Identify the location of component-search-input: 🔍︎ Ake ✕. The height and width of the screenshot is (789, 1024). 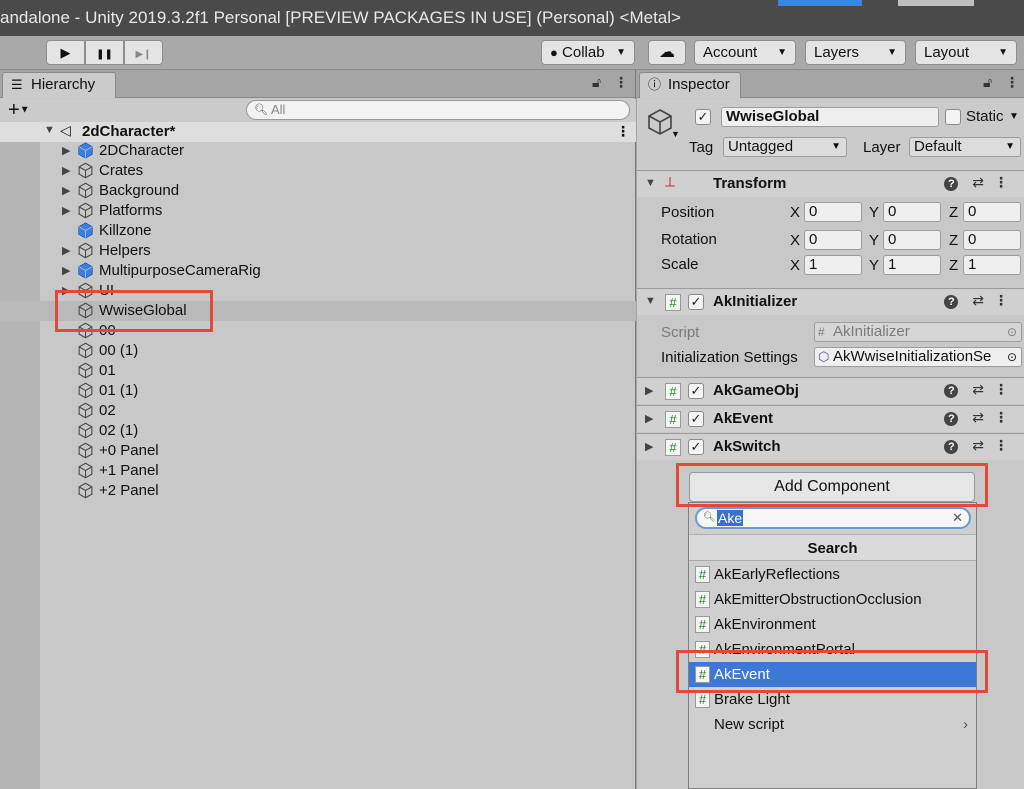
(833, 518).